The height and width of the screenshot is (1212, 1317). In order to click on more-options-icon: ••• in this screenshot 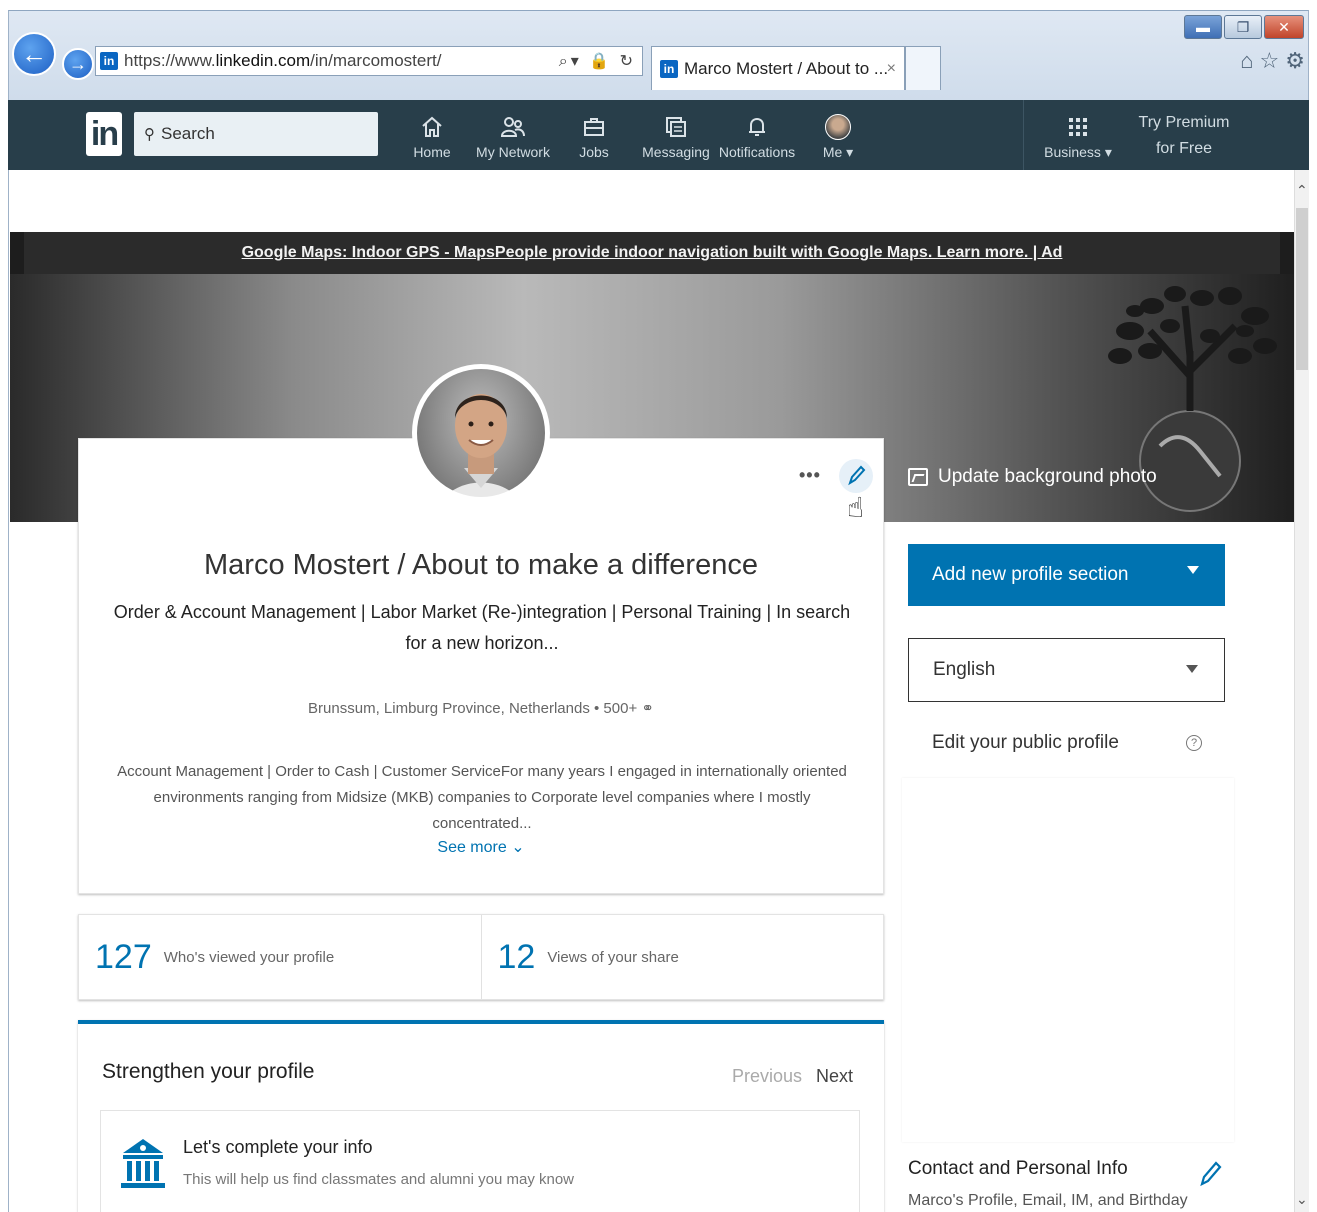, I will do `click(810, 475)`.